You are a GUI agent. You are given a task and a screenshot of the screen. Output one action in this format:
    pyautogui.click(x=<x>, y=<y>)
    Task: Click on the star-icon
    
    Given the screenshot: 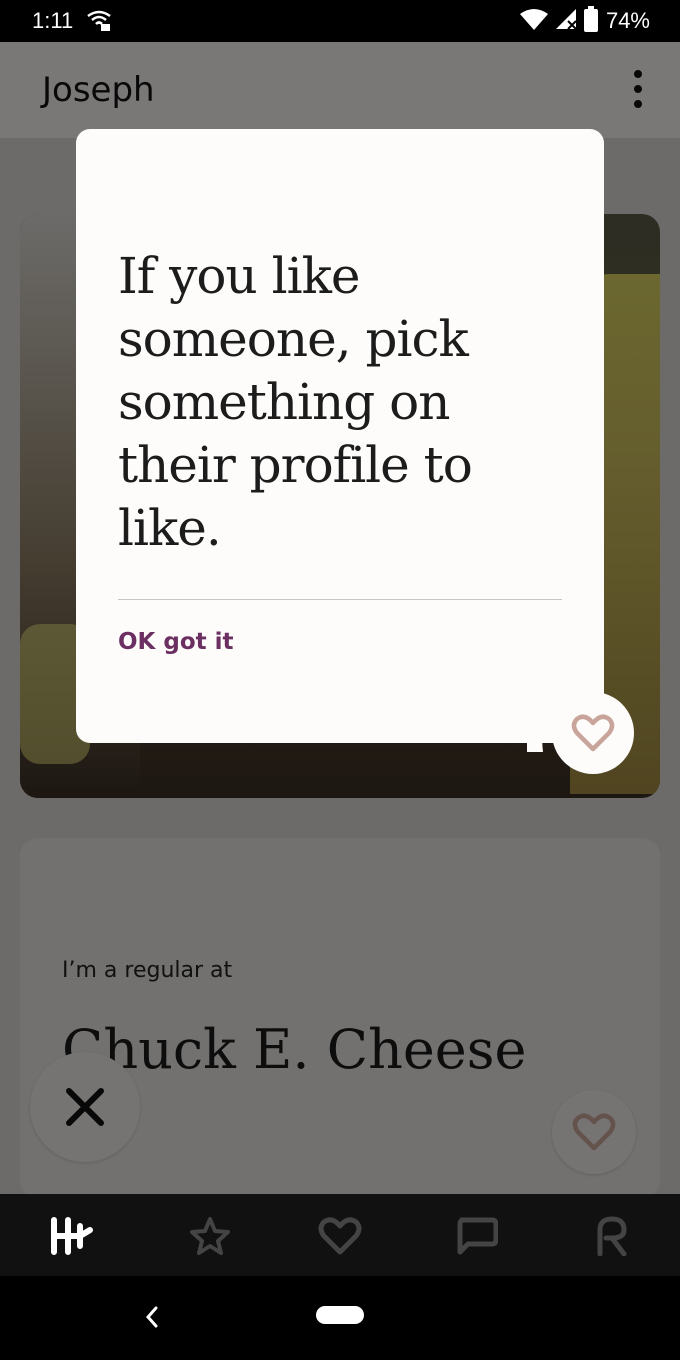 What is the action you would take?
    pyautogui.click(x=210, y=1236)
    